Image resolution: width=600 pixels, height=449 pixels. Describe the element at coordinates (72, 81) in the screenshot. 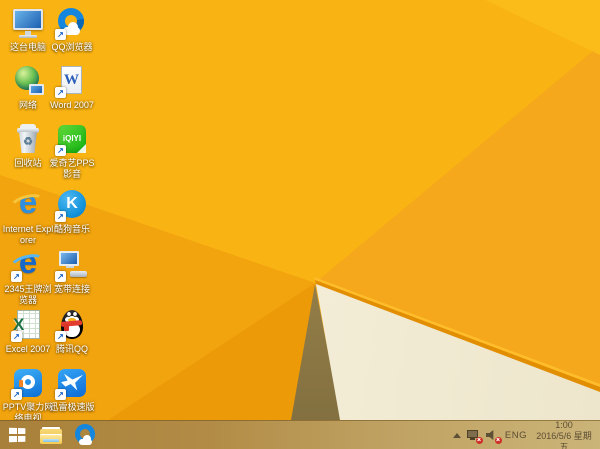

I see `word-icon: W ↗` at that location.